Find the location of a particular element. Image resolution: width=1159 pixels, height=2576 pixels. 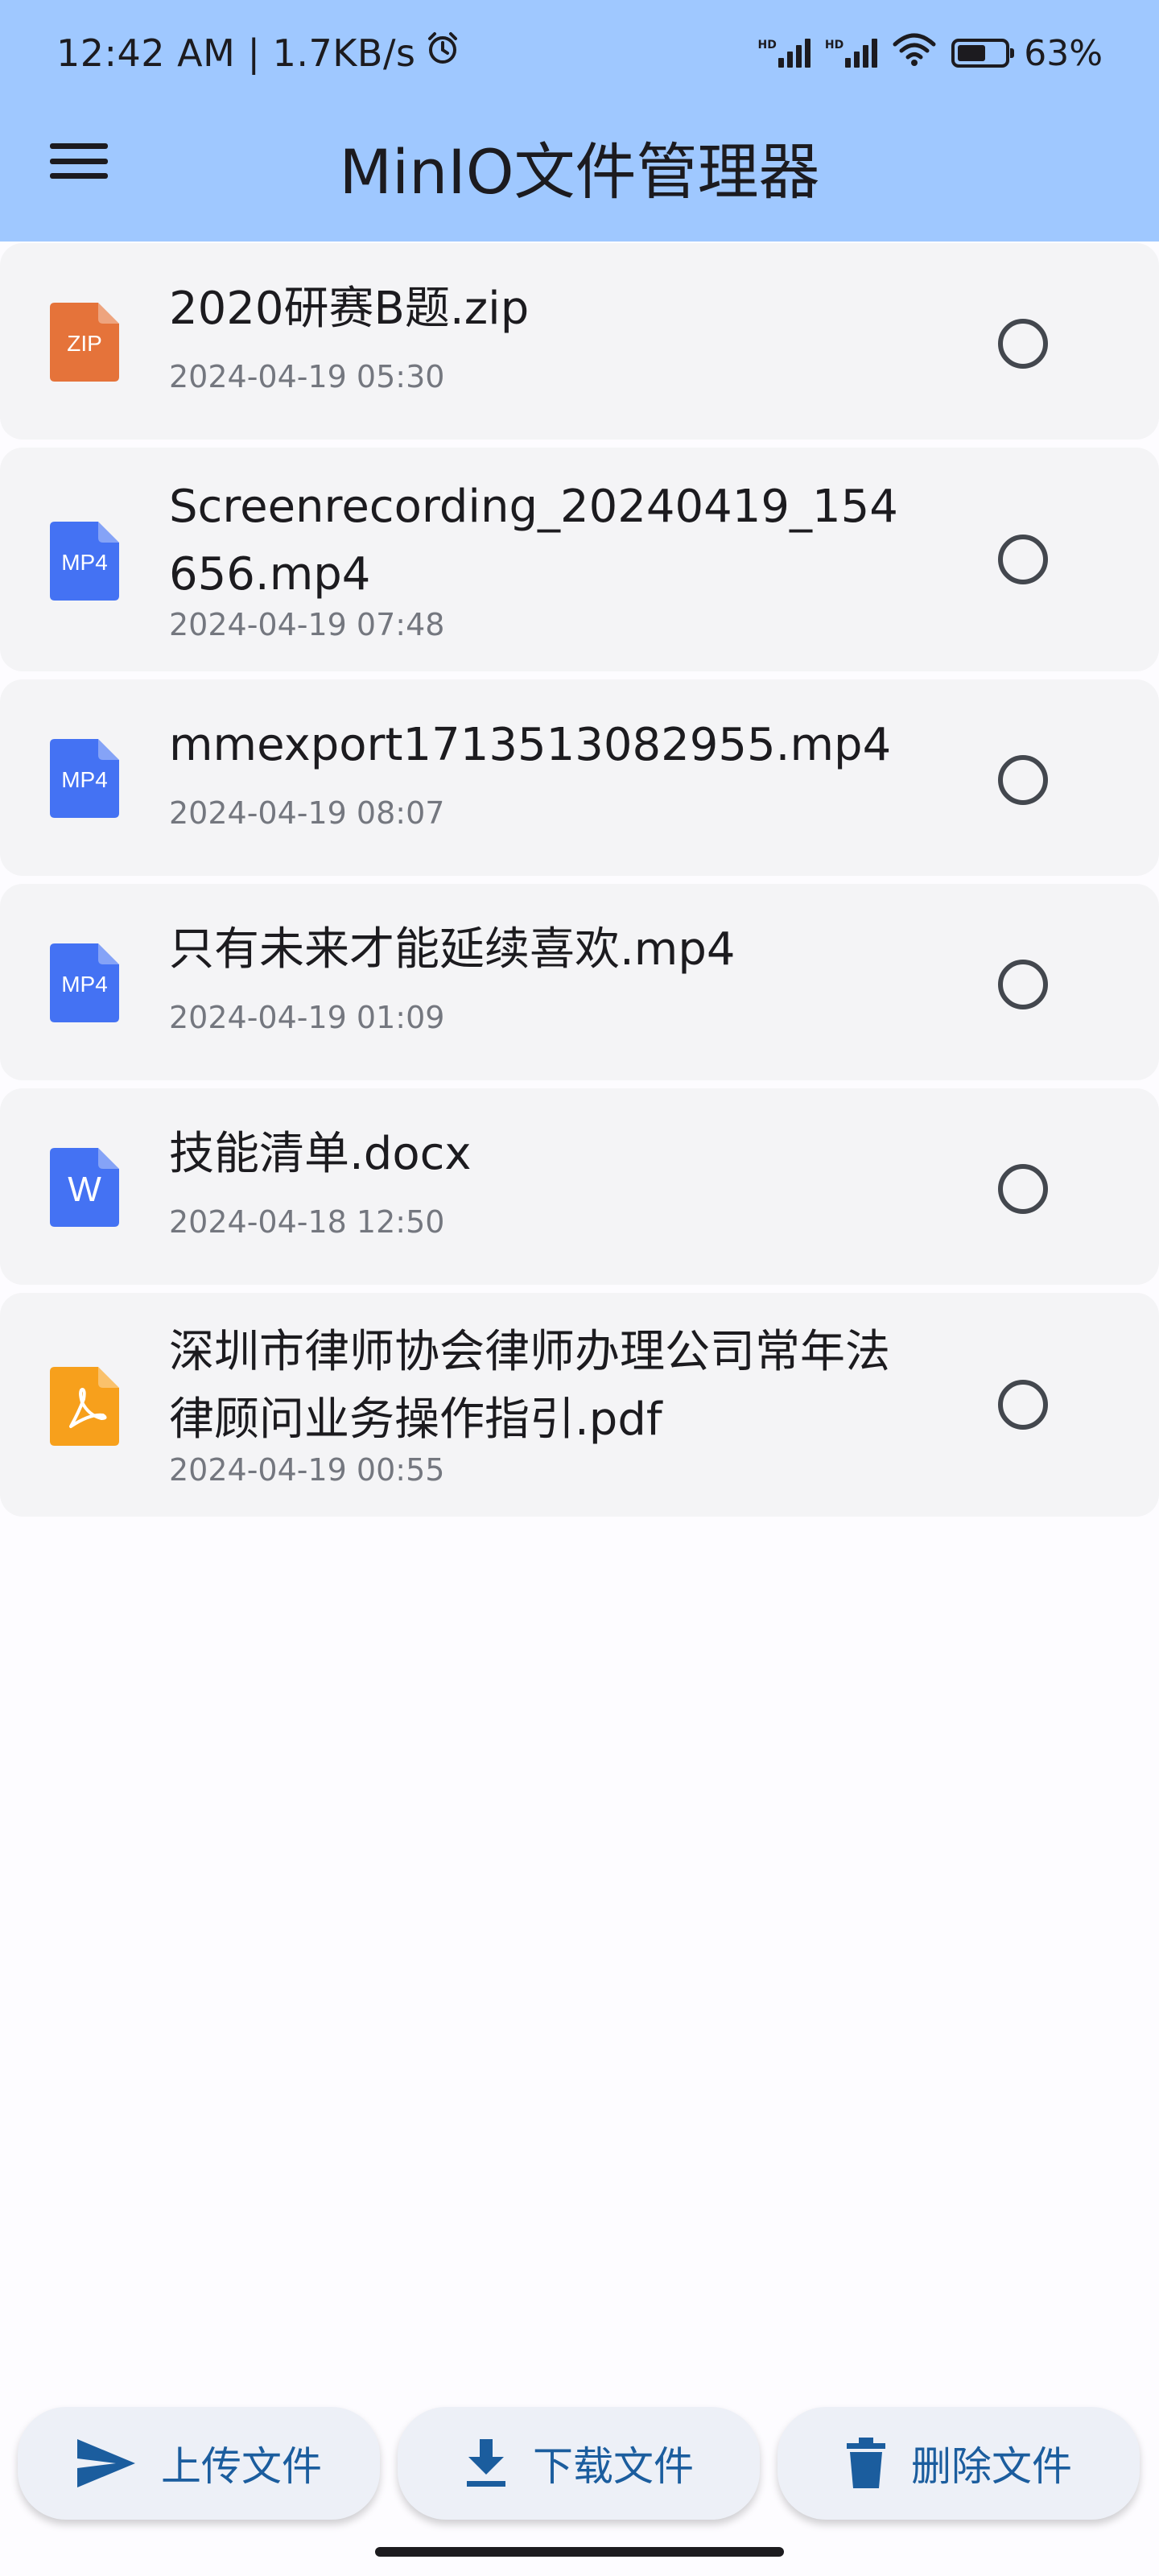

battery-percent: 63% is located at coordinates (1063, 53).